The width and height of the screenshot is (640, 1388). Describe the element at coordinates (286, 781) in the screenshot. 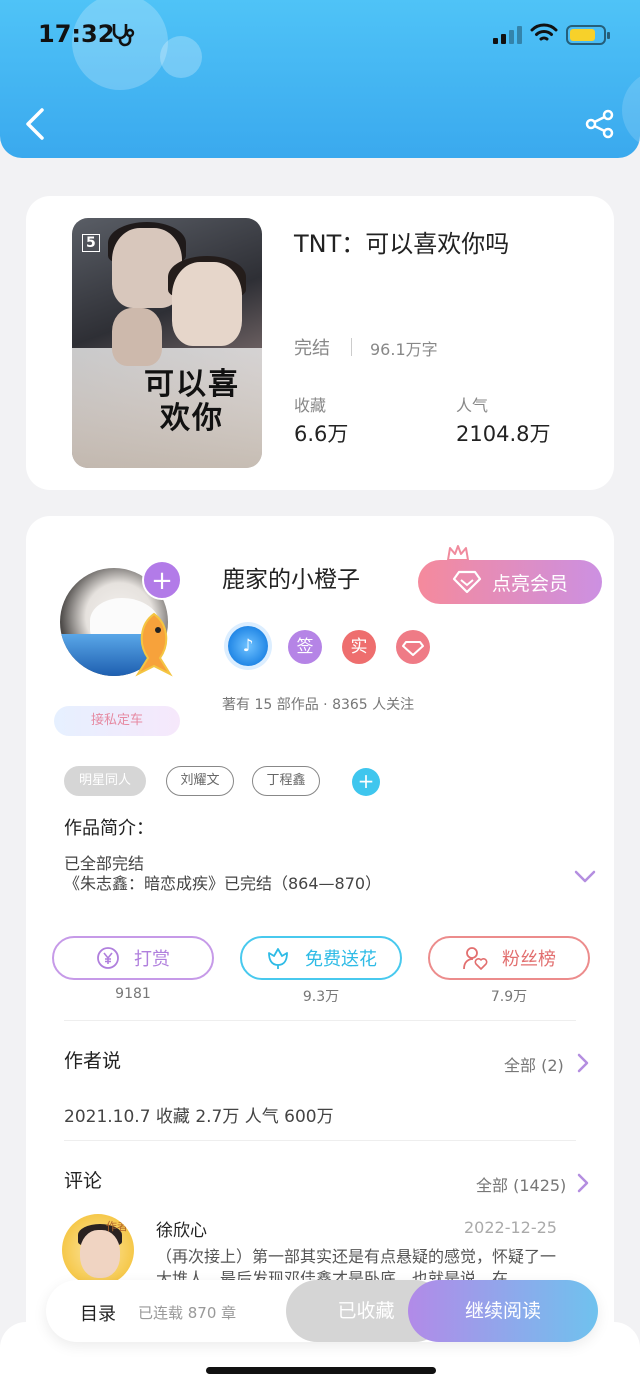

I see `tag-item: 丁程鑫` at that location.